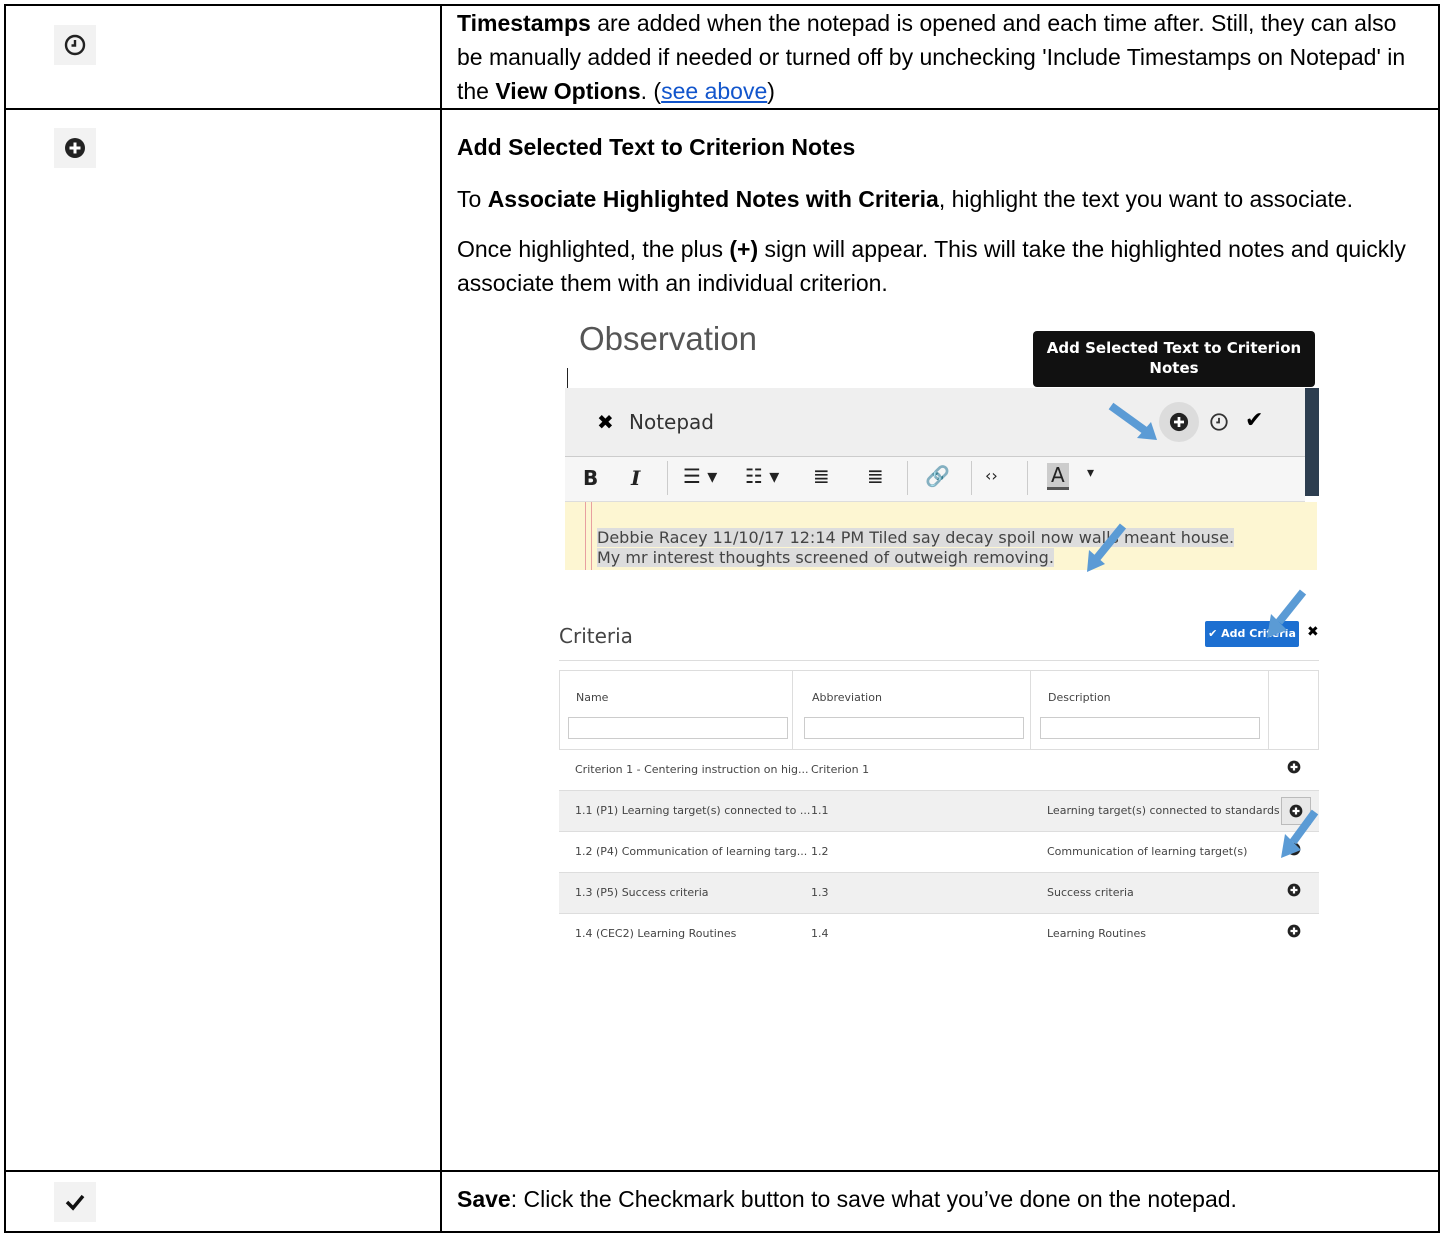  What do you see at coordinates (939, 709) in the screenshot?
I see `criteria-table-header: Name Abbreviation Description` at bounding box center [939, 709].